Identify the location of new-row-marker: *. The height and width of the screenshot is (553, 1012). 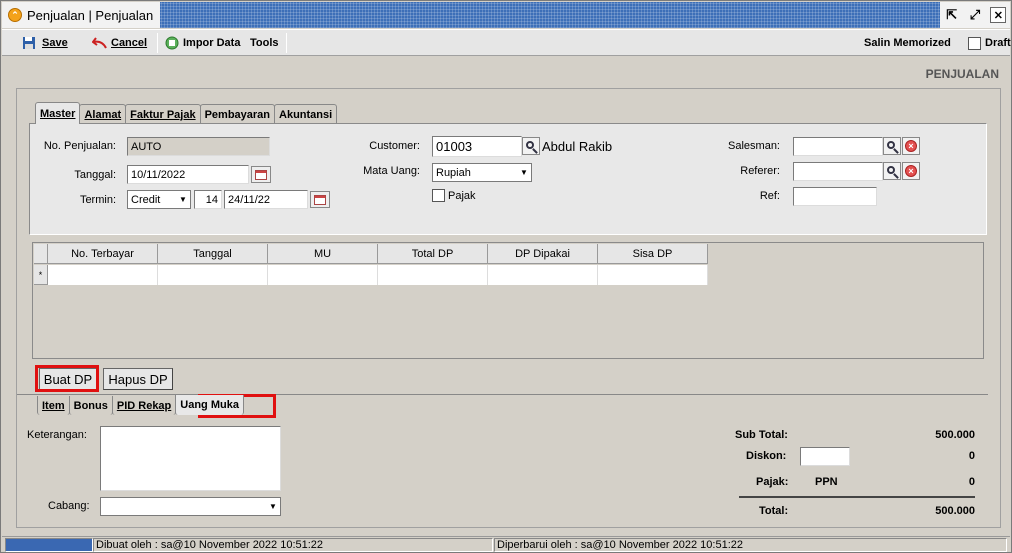
(41, 275).